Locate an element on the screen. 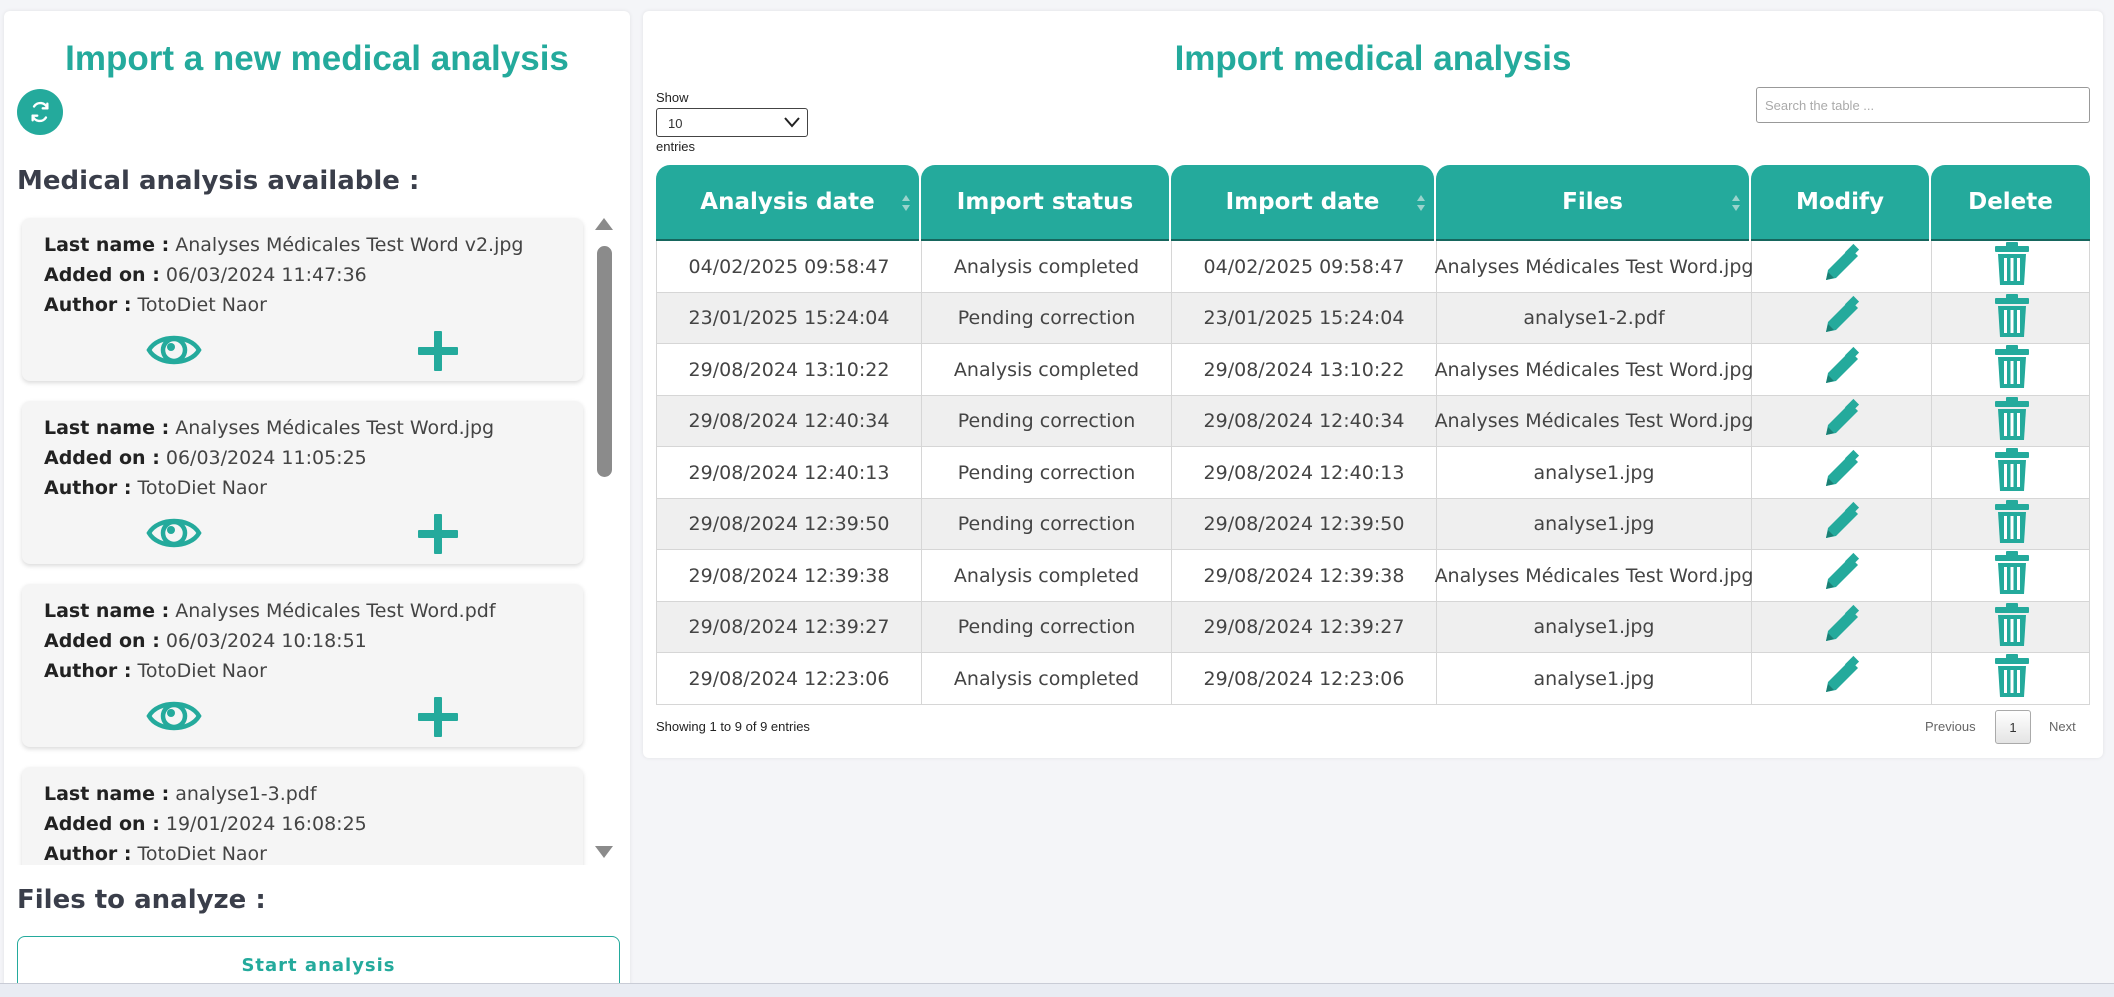  cell-analysis-date: 29/08/2024 12:39:38 is located at coordinates (789, 575).